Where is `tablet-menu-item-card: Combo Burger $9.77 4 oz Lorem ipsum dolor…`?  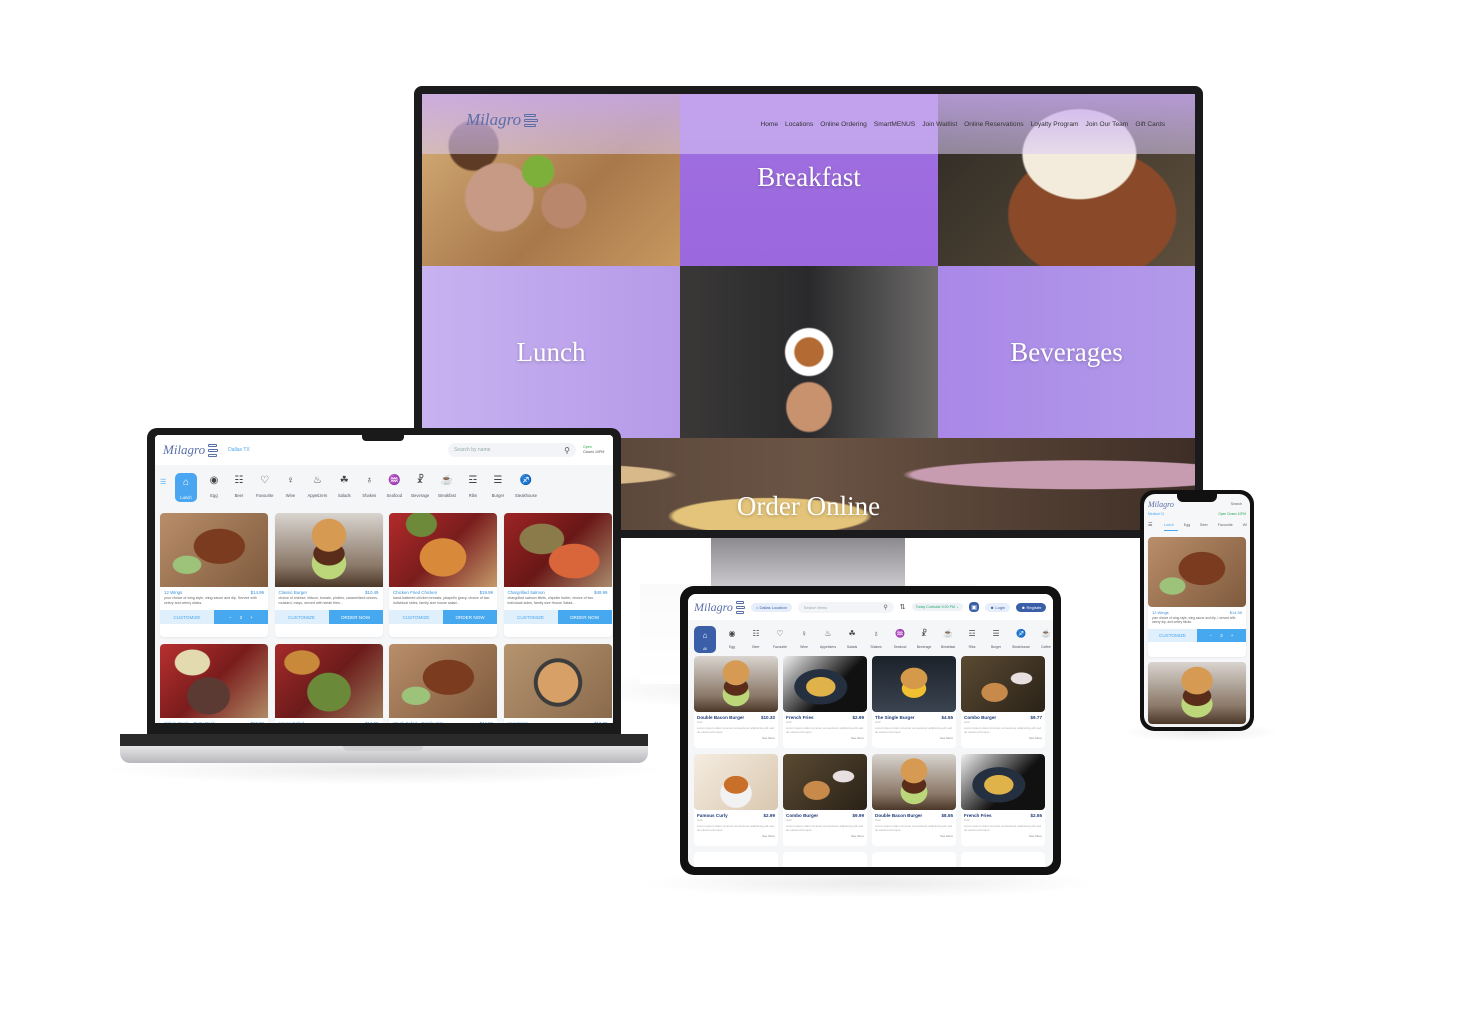 tablet-menu-item-card: Combo Burger $9.77 4 oz Lorem ipsum dolor… is located at coordinates (1003, 702).